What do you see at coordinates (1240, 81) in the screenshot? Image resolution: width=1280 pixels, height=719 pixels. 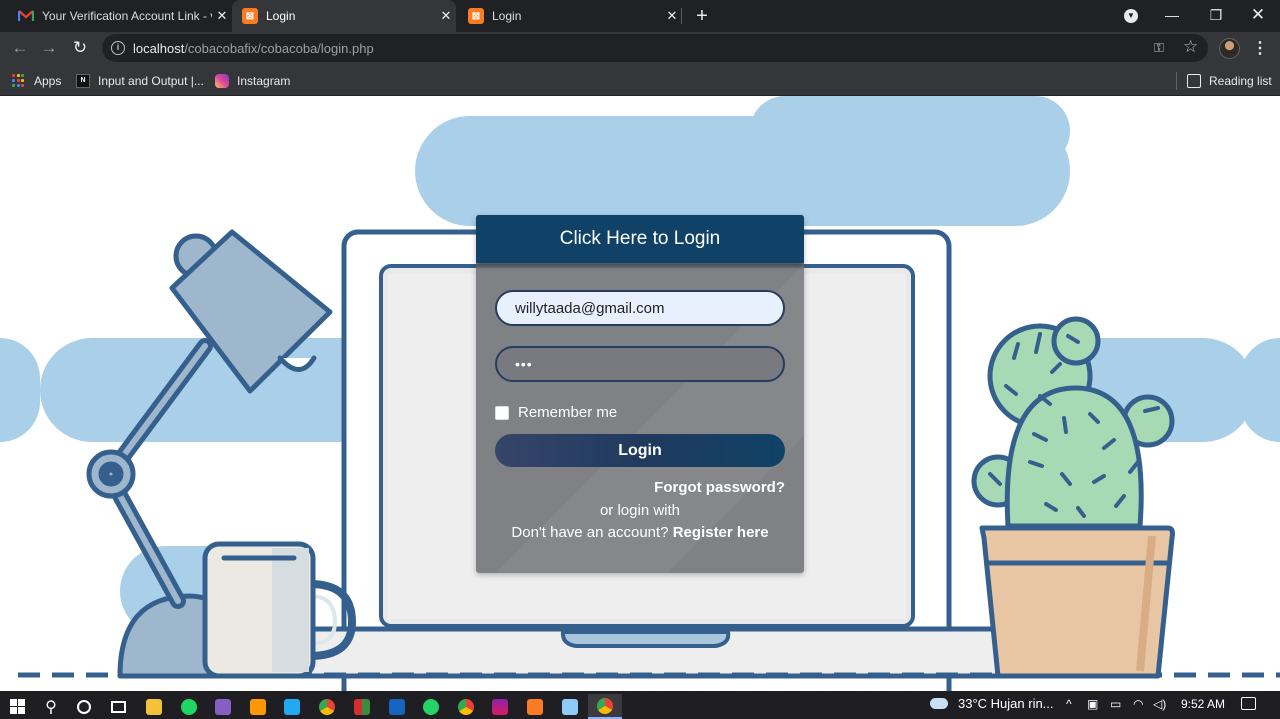 I see `reading-list-label: Reading list` at bounding box center [1240, 81].